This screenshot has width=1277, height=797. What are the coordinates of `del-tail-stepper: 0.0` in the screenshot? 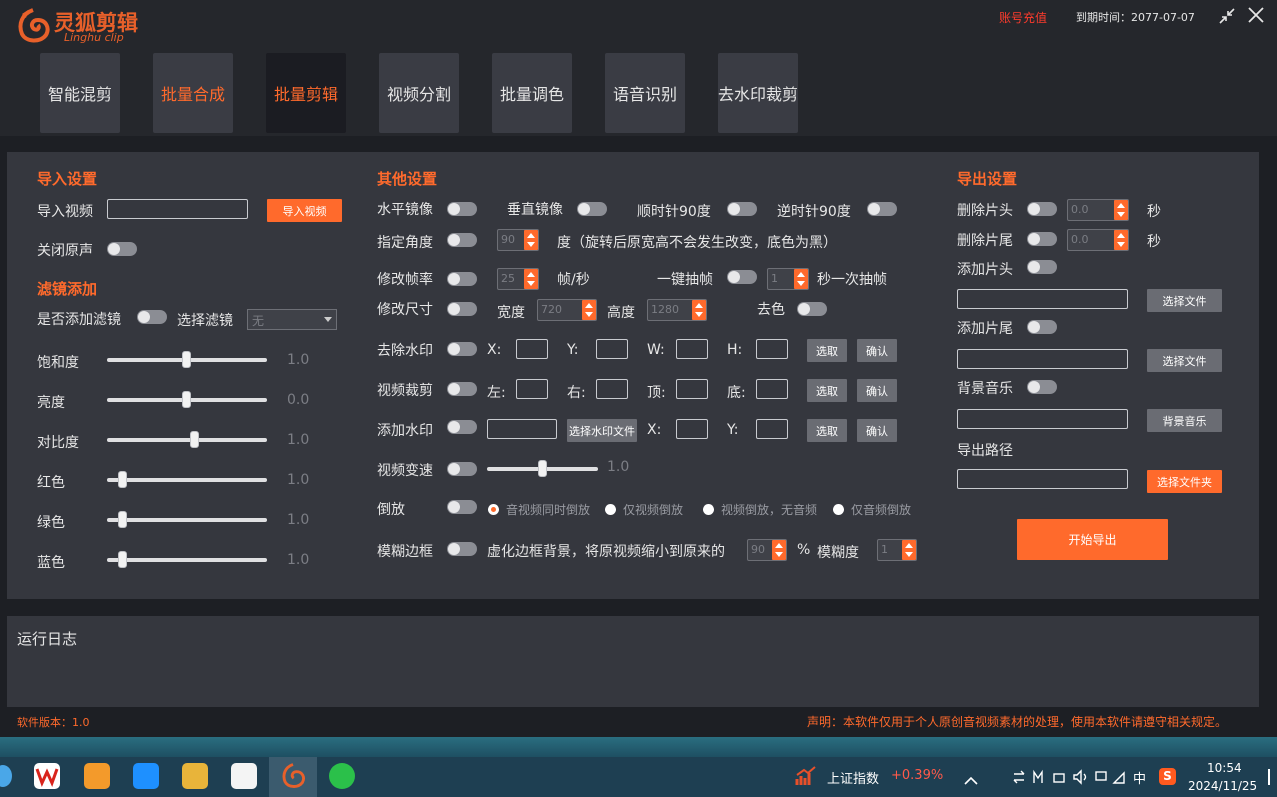 It's located at (1098, 240).